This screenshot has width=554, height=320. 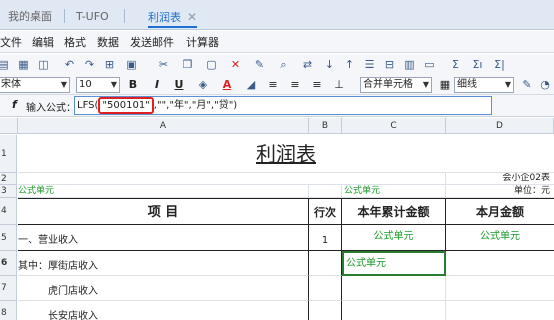 I want to click on cell-d5: 公式单元, so click(x=500, y=238).